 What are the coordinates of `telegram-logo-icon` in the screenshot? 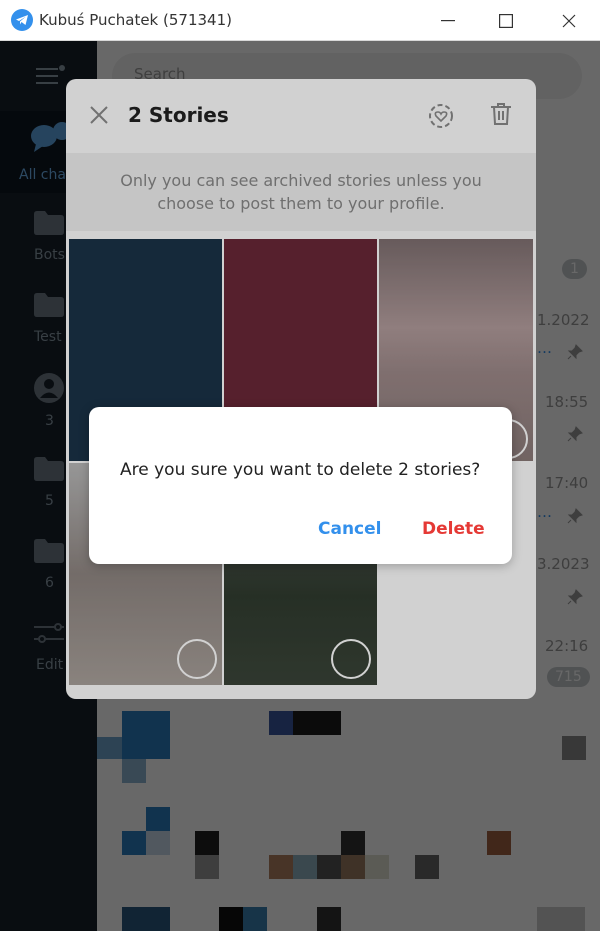 It's located at (22, 20).